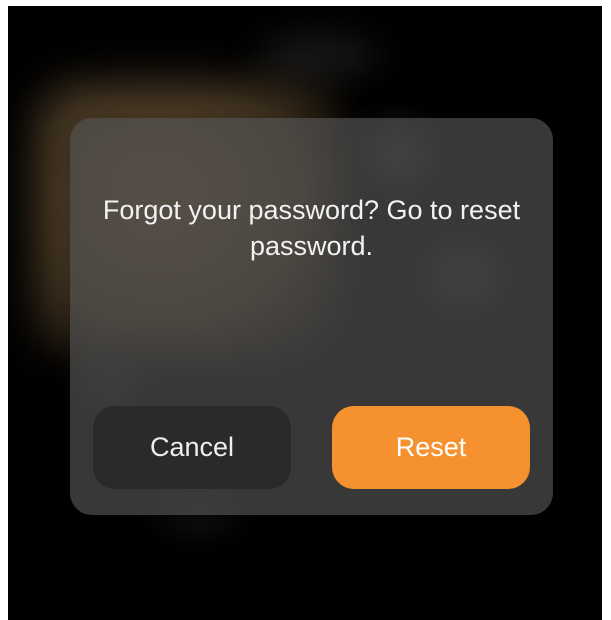 Image resolution: width=611 pixels, height=620 pixels. I want to click on reset-button: Reset, so click(431, 447).